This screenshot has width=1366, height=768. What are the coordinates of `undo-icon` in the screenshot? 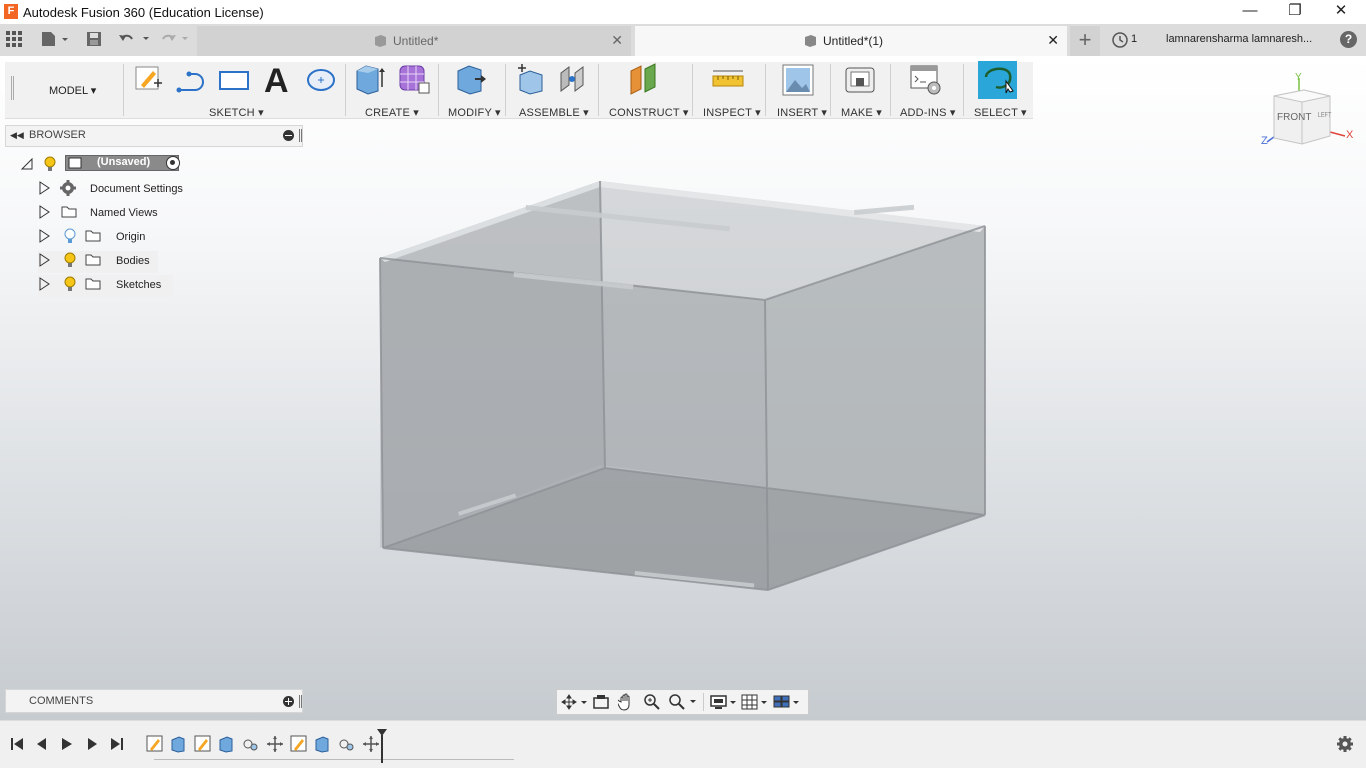 It's located at (134, 40).